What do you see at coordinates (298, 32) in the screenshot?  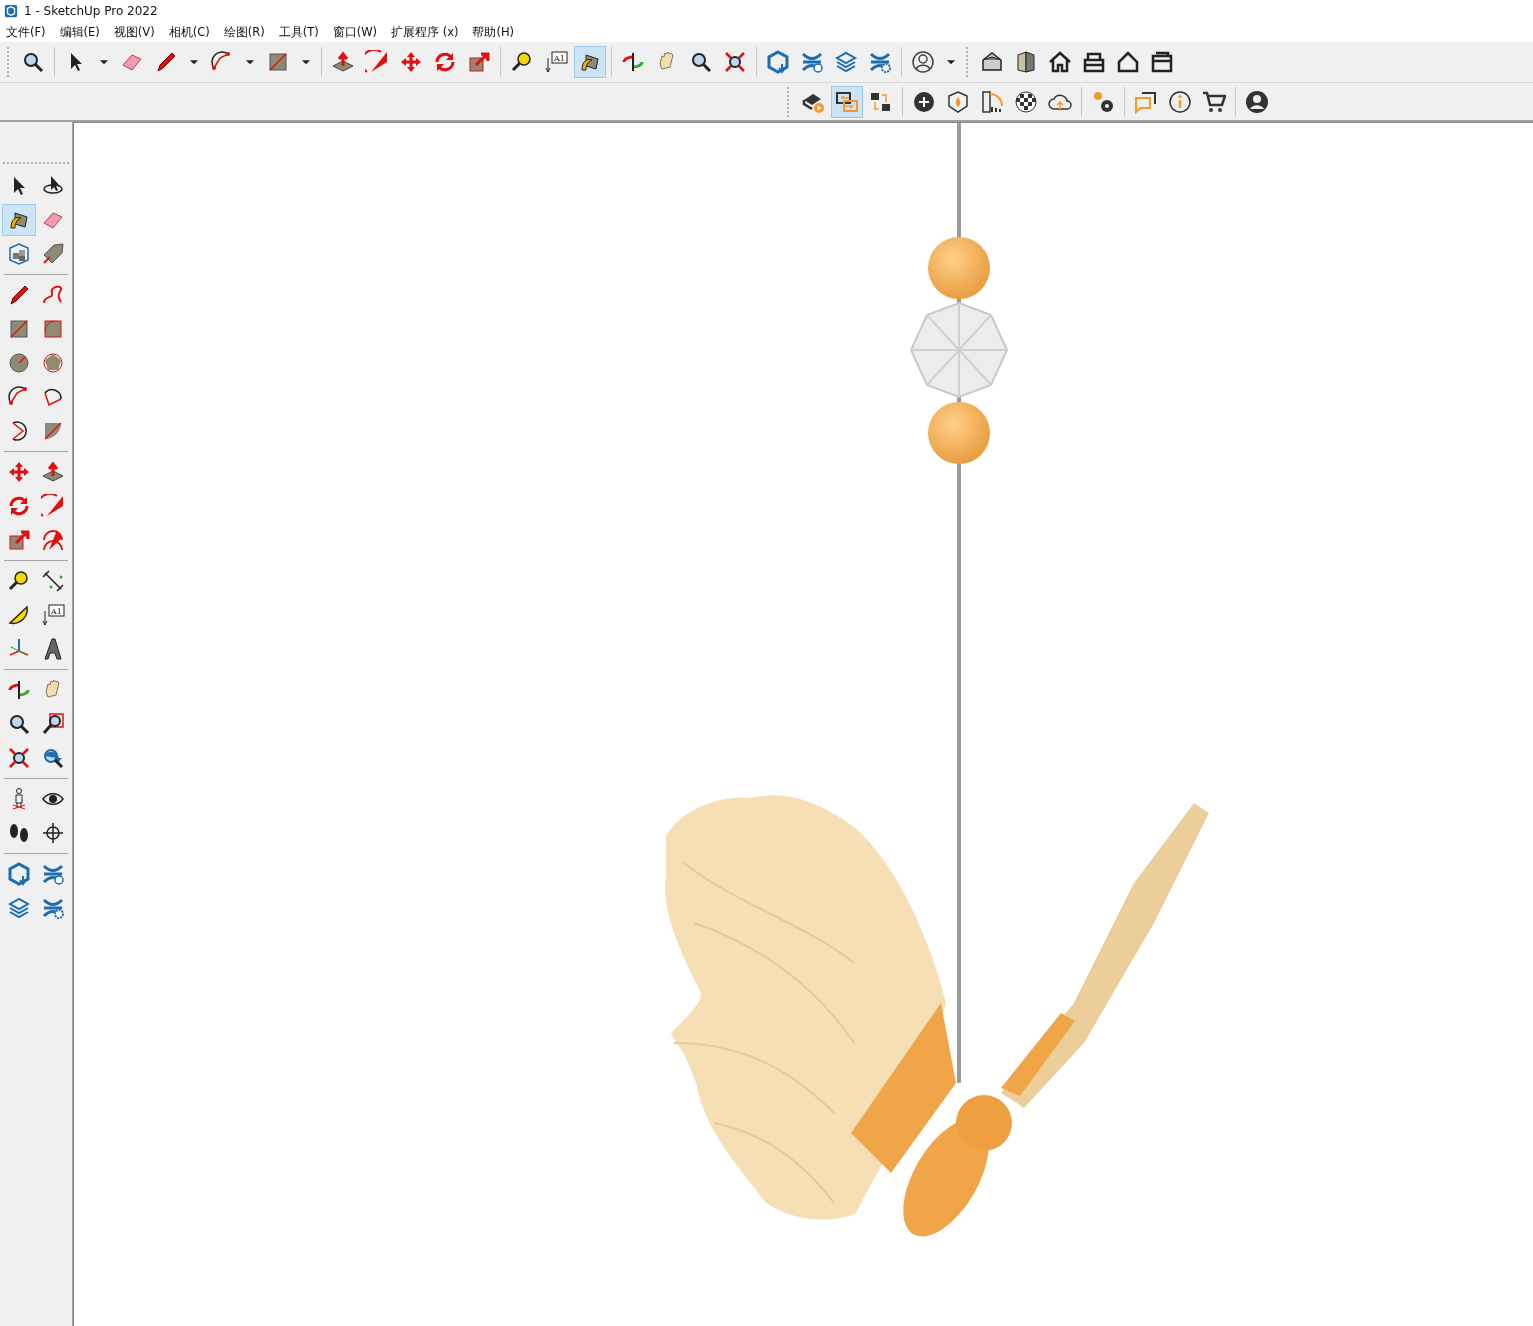 I see `menu-item: 工具(T)` at bounding box center [298, 32].